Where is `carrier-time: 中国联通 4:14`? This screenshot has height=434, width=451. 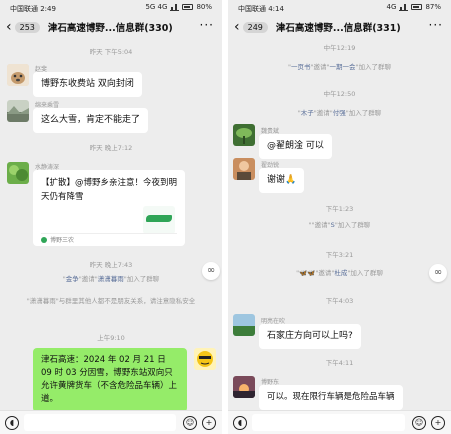
carrier-time: 中国联通 4:14 is located at coordinates (261, 9).